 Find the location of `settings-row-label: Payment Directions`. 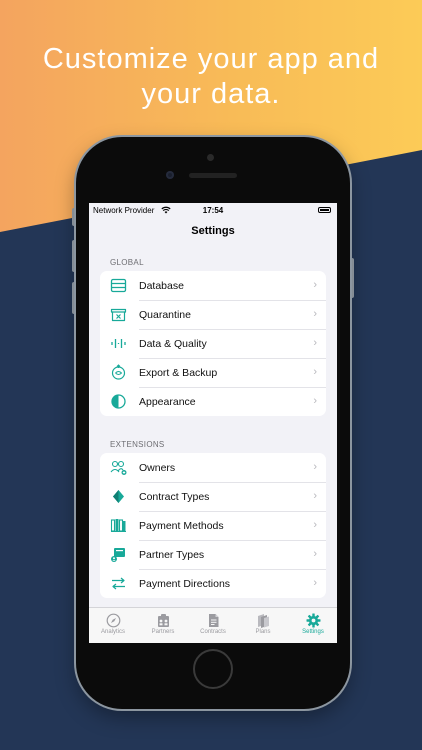

settings-row-label: Payment Directions is located at coordinates (185, 583).